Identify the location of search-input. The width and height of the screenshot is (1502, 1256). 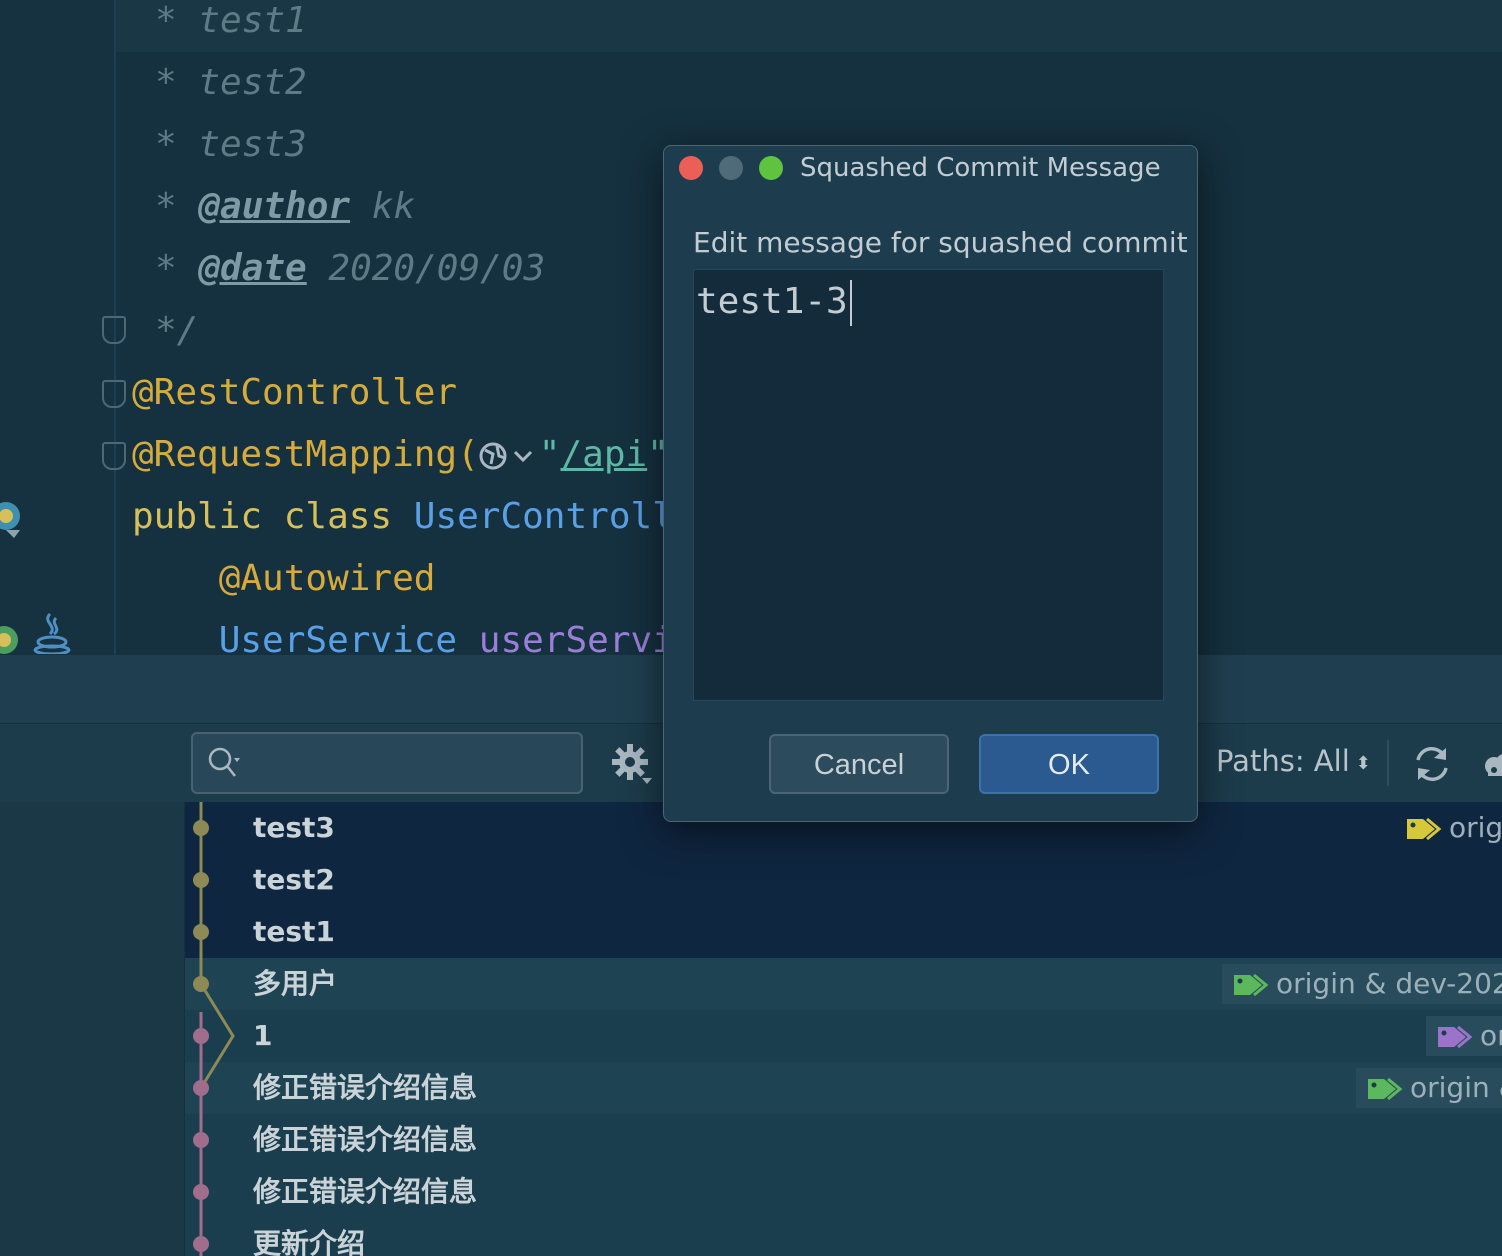
(387, 763).